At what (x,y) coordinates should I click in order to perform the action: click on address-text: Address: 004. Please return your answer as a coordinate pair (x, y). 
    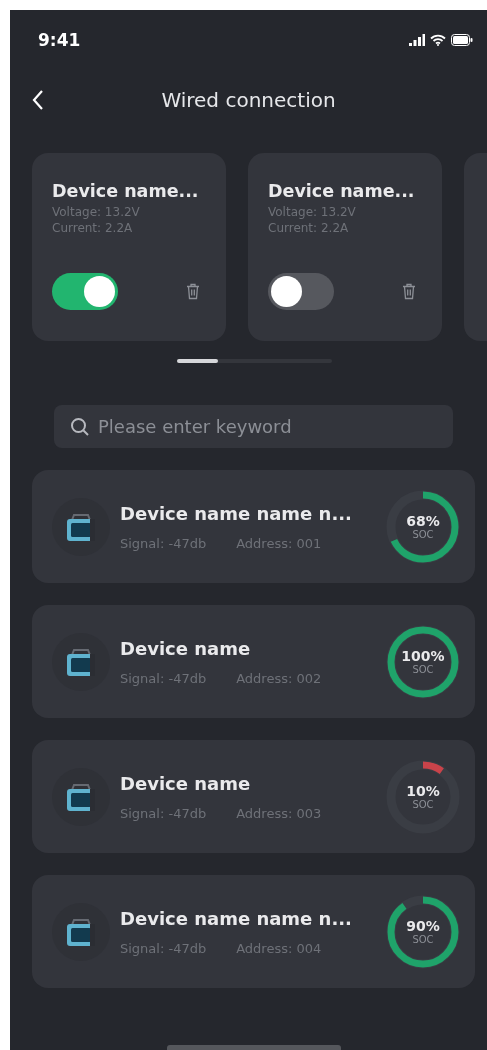
    Looking at the image, I should click on (279, 948).